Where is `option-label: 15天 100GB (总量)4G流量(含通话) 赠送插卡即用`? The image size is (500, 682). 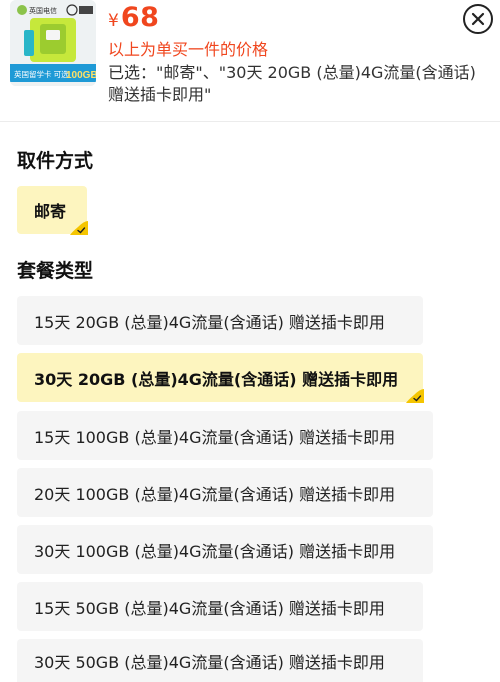 option-label: 15天 100GB (总量)4G流量(含通话) 赠送插卡即用 is located at coordinates (215, 437).